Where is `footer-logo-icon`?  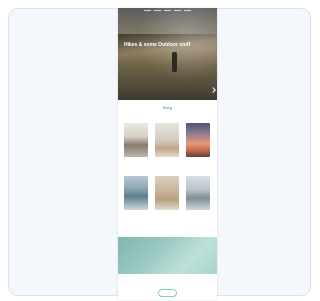
footer-logo-icon is located at coordinates (167, 293).